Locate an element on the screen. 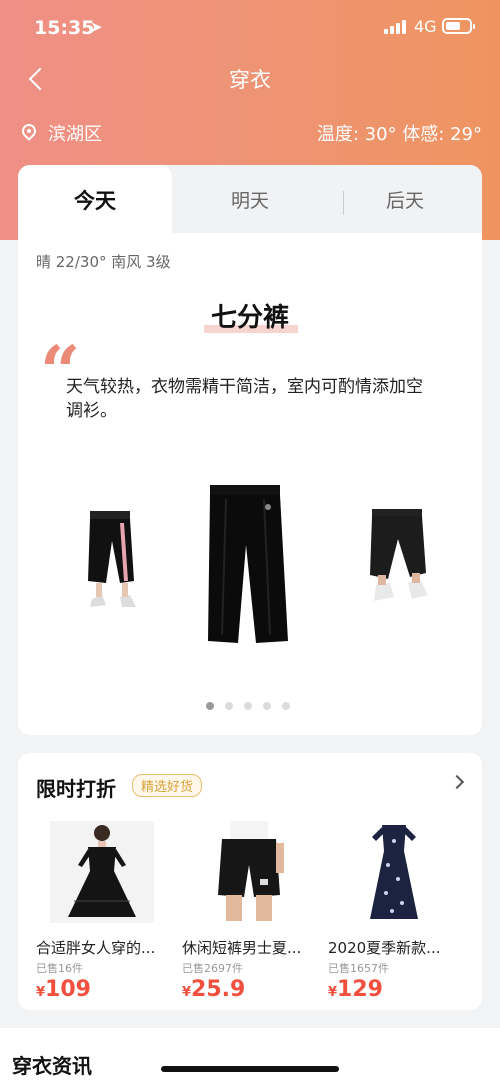 This screenshot has width=500, height=1082. home-indicator is located at coordinates (250, 1069).